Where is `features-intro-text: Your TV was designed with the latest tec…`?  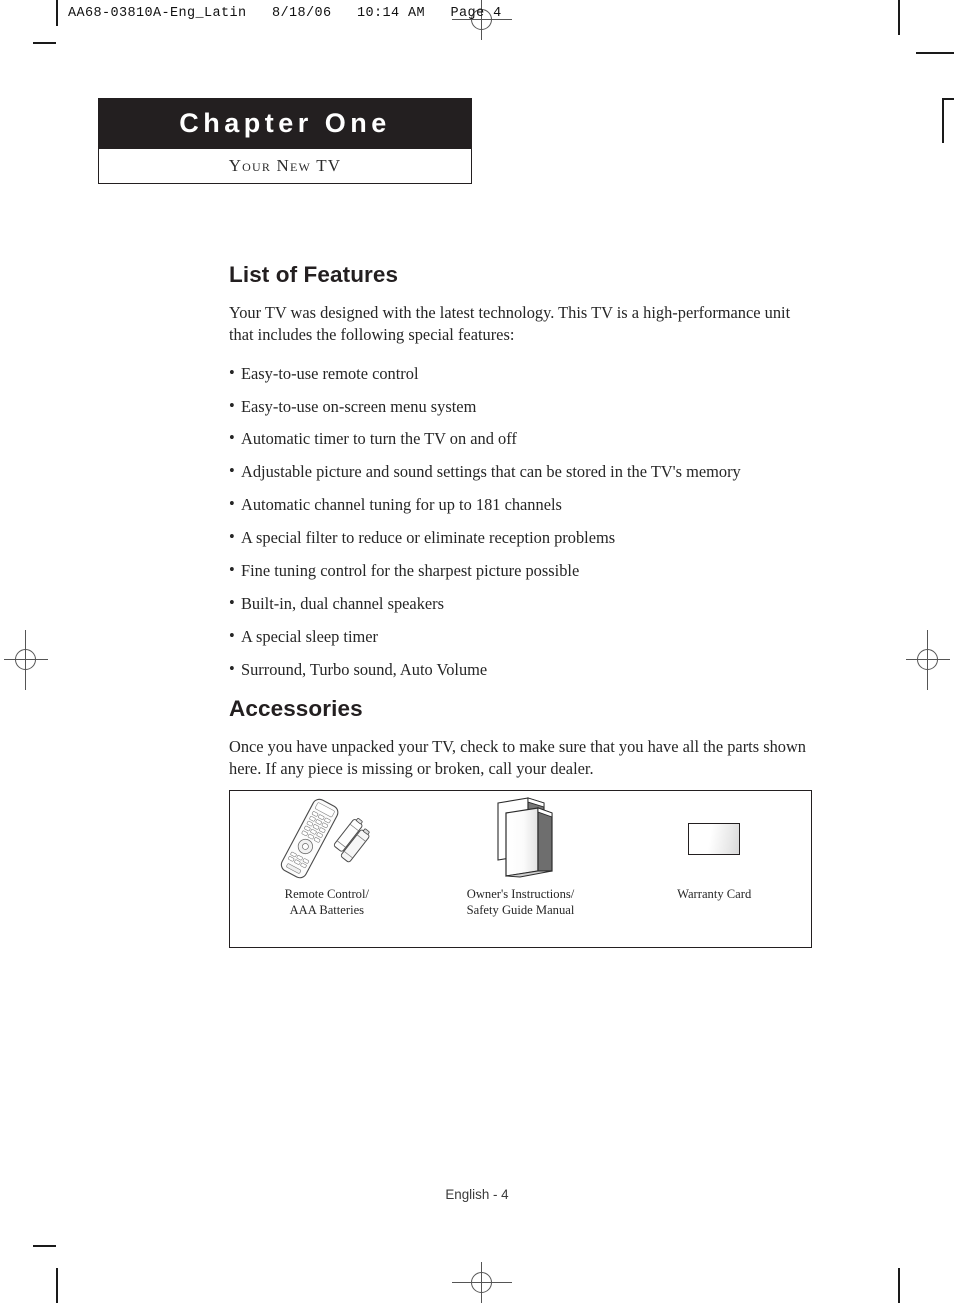
features-intro-text: Your TV was designed with the latest tec… is located at coordinates (510, 323).